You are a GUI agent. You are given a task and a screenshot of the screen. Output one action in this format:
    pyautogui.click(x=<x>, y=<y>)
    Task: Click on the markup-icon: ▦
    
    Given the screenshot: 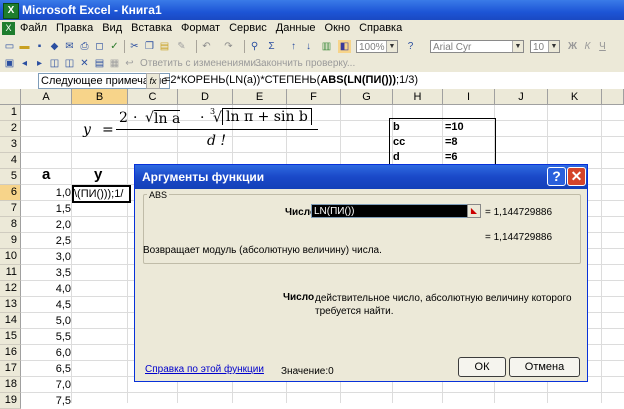 What is the action you would take?
    pyautogui.click(x=114, y=63)
    